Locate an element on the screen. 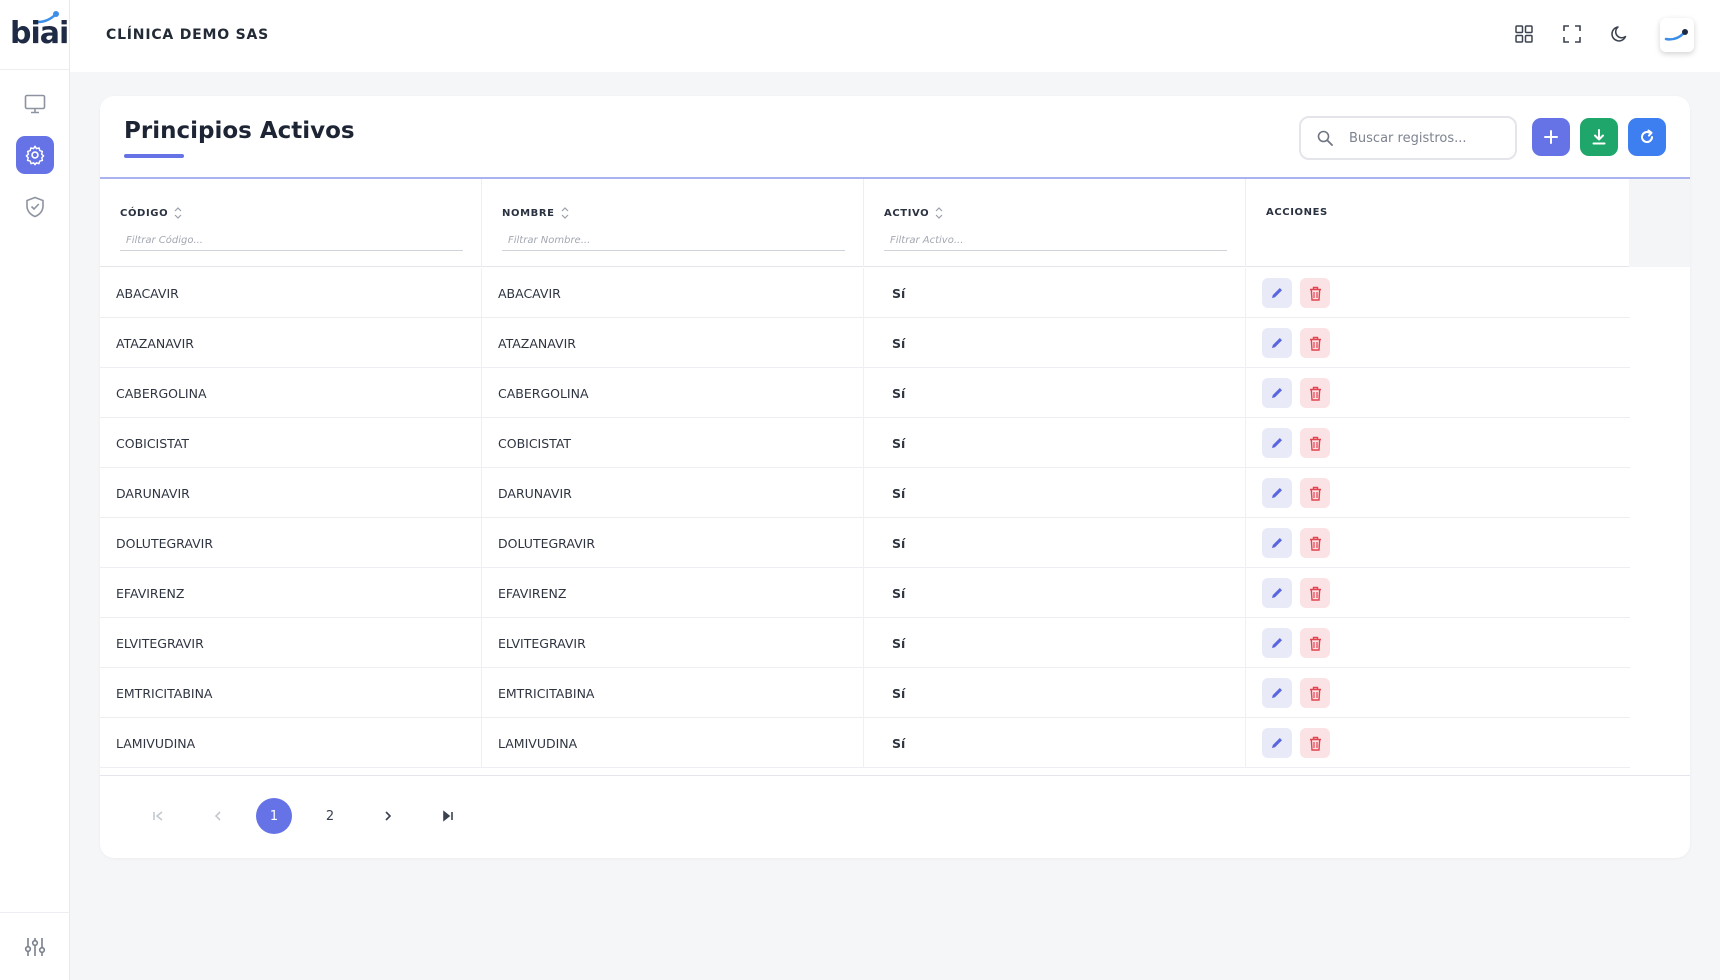 This screenshot has height=980, width=1720. table-row: ATAZANAVIR ATAZANAVIR Sí is located at coordinates (865, 343).